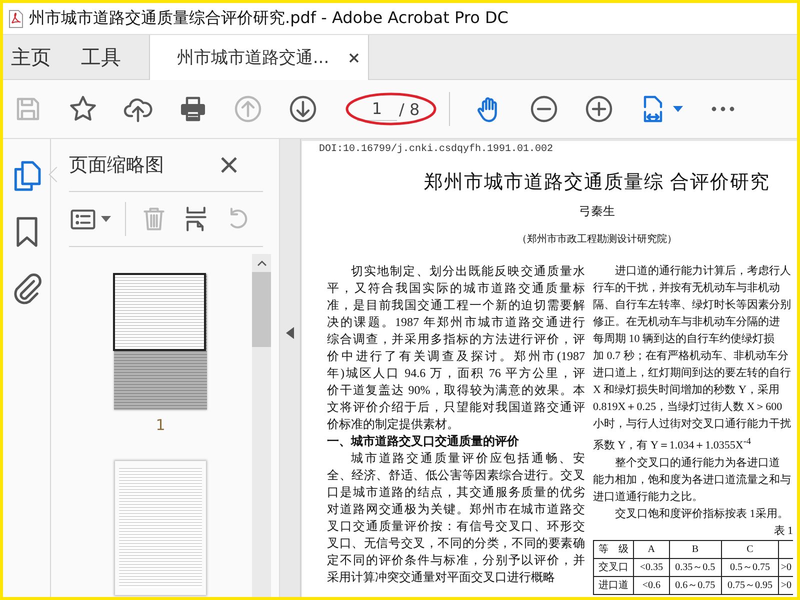 The height and width of the screenshot is (600, 800). What do you see at coordinates (456, 348) in the screenshot?
I see `paragraph: 切实地制定、划分出既能反映交通质量水 平，又符合我国实际的城市道路交通质量标 准，是目前我国交通工程一个新的迫切需要解 决的课题。1987 年郑州市城市道路交通进行 综合调查，并采用多指标的方法进行评价，评 价中进行了有关调查及探讨。郑州市(1987 年)城区人口 94.6 万，面积 76 平方公里，评 价干道复盖达 90%，取得较为满意的效果。本 文将评价介绍于后，只望能对我国道路交通评 价标准的制定提供素材。` at bounding box center [456, 348].